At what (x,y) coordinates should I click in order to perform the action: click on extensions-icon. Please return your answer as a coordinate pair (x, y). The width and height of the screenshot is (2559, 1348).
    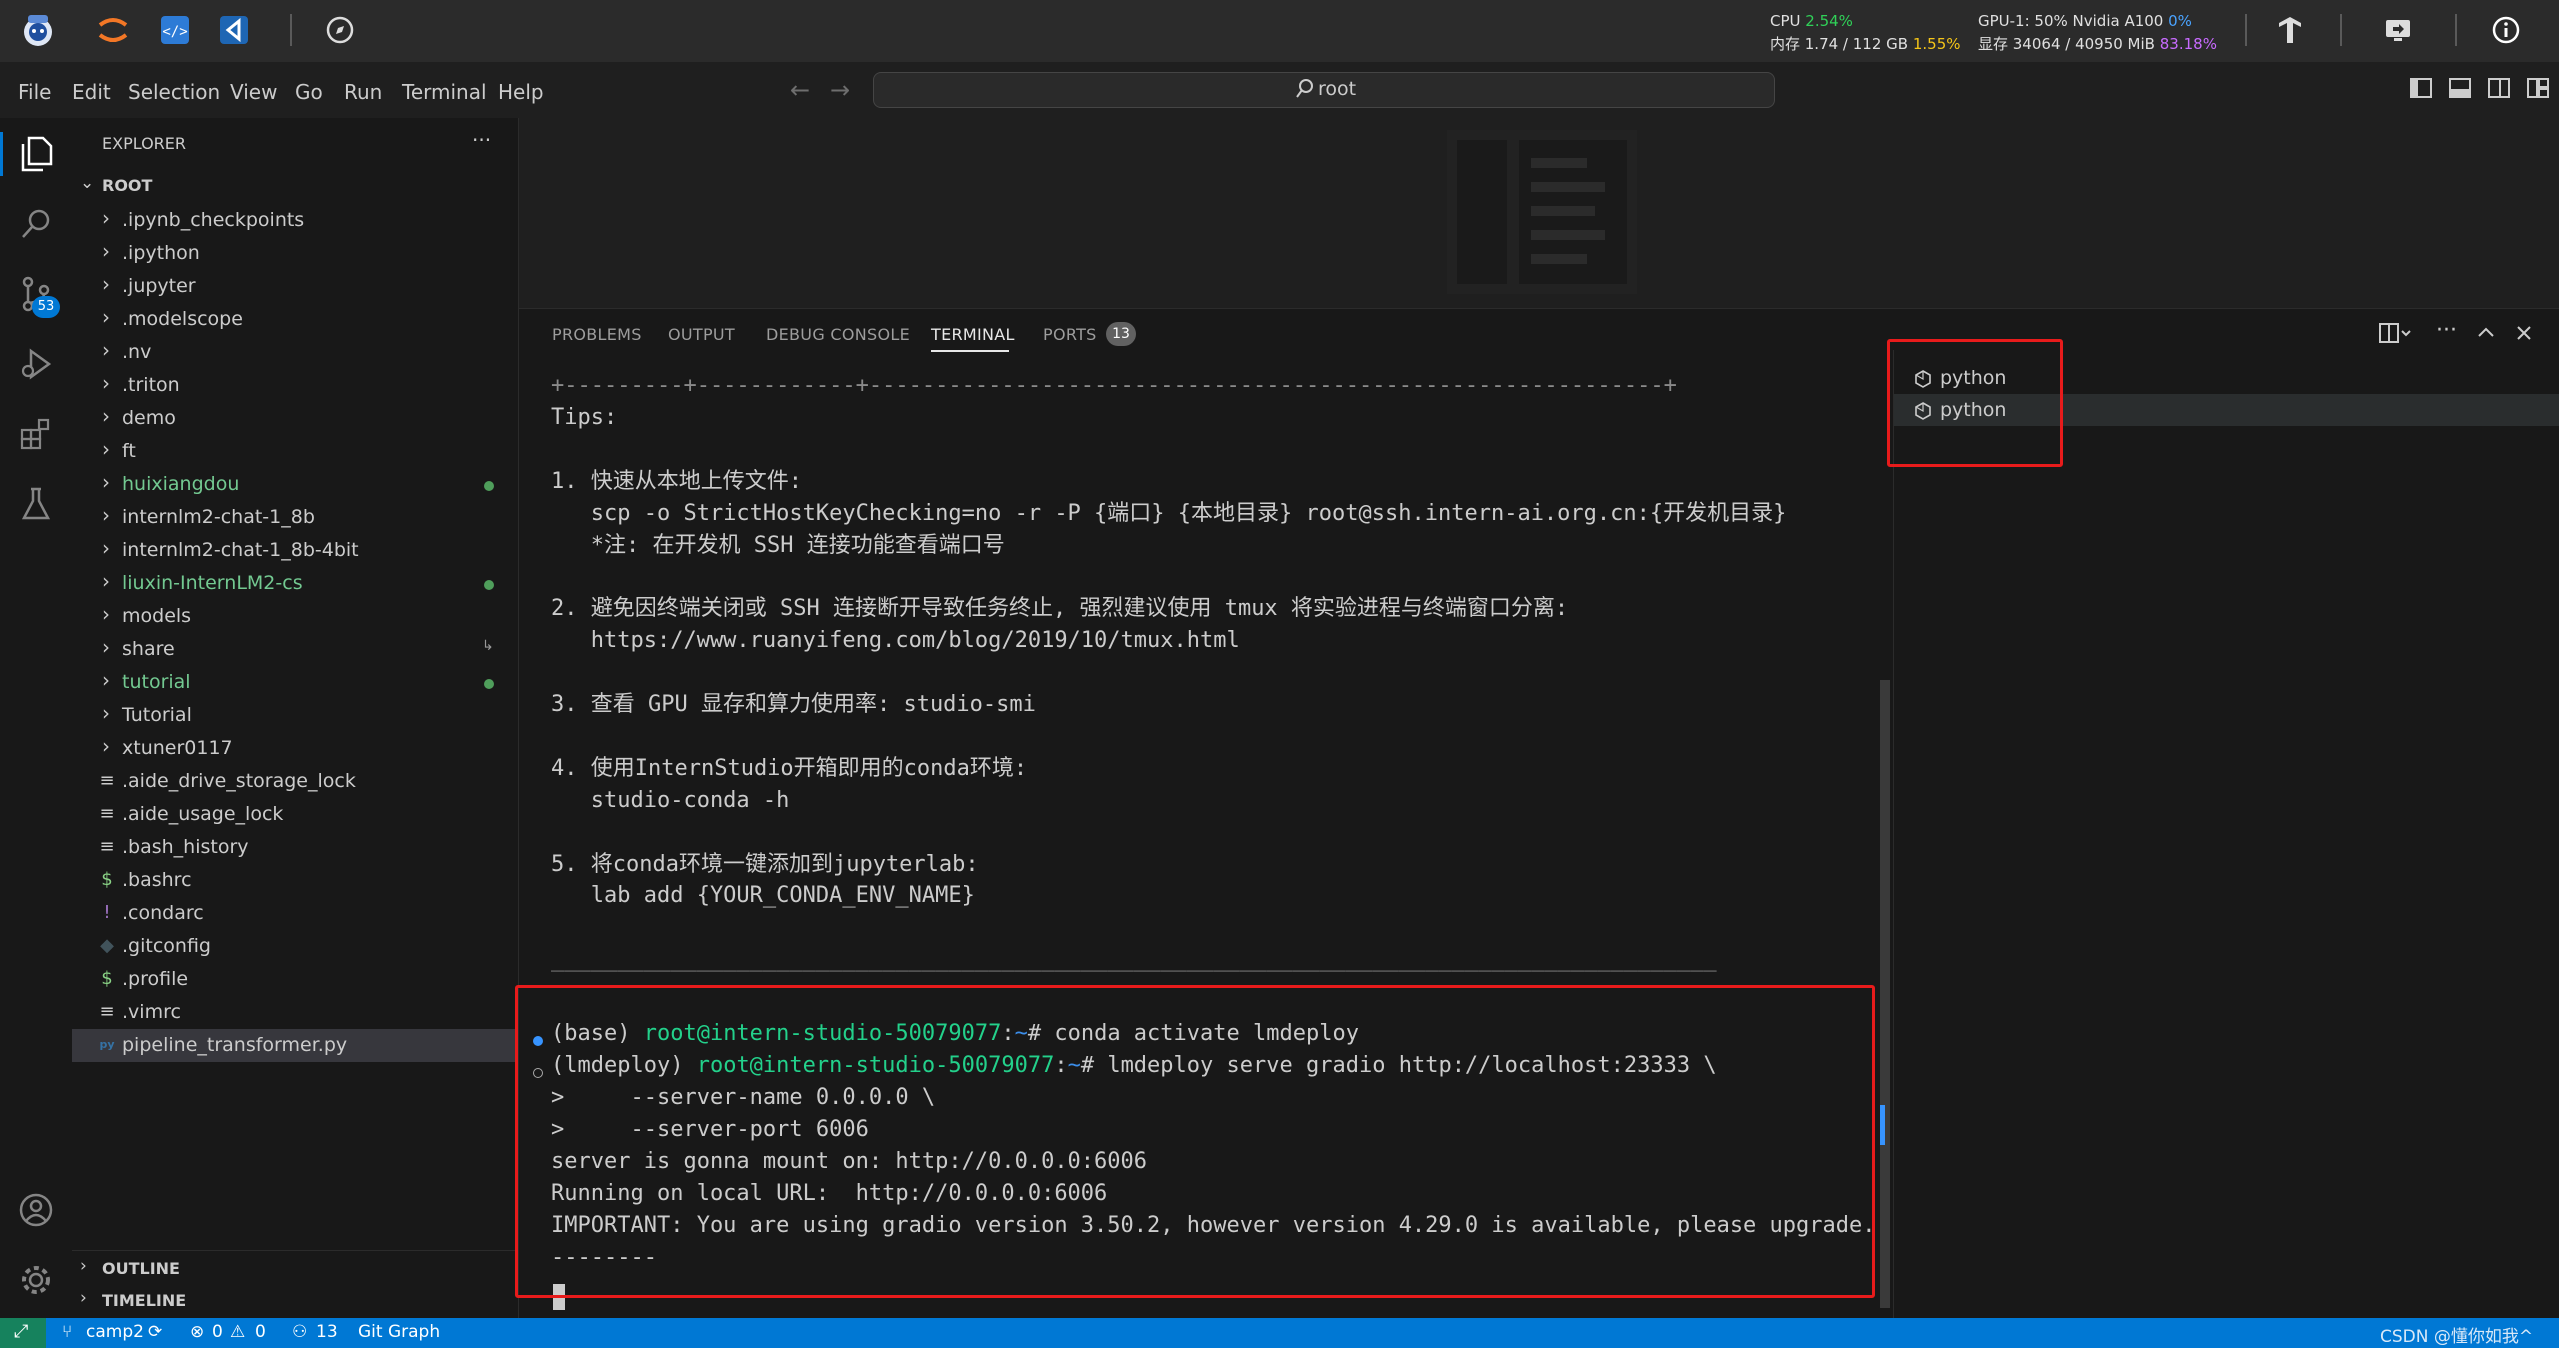
    Looking at the image, I should click on (36, 434).